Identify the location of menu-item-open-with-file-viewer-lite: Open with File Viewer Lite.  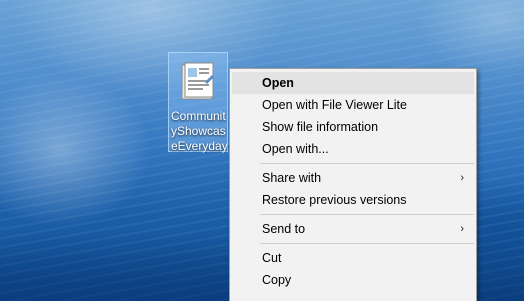
(353, 105).